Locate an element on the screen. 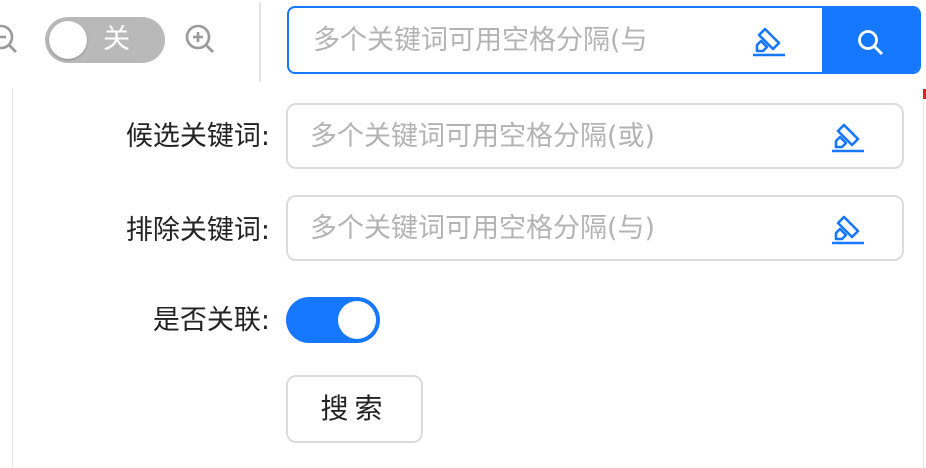 The width and height of the screenshot is (926, 468). search-button is located at coordinates (870, 40).